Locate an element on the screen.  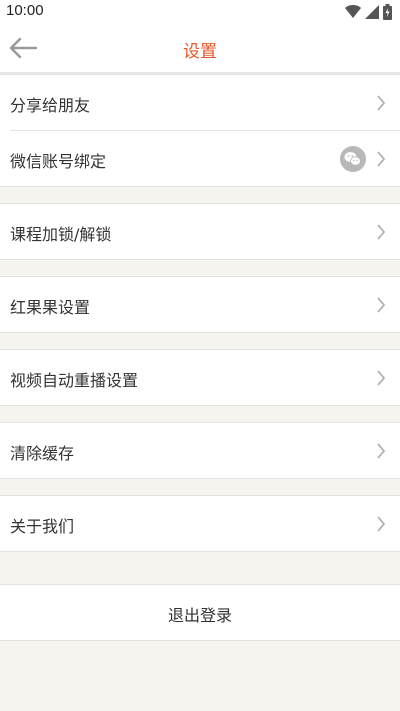
about-us-label: 关于我们 is located at coordinates (42, 526).